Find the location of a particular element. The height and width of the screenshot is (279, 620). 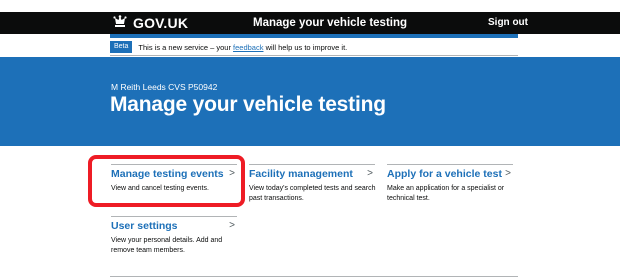

header-underline is located at coordinates (314, 36).